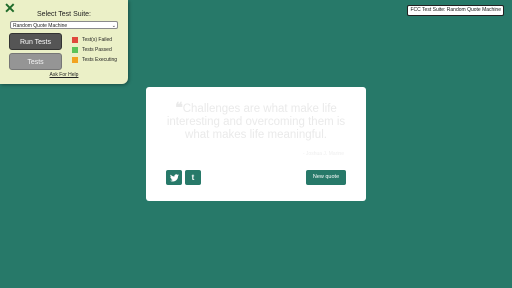  What do you see at coordinates (113, 26) in the screenshot?
I see `chevron-down-icon: ⌄` at bounding box center [113, 26].